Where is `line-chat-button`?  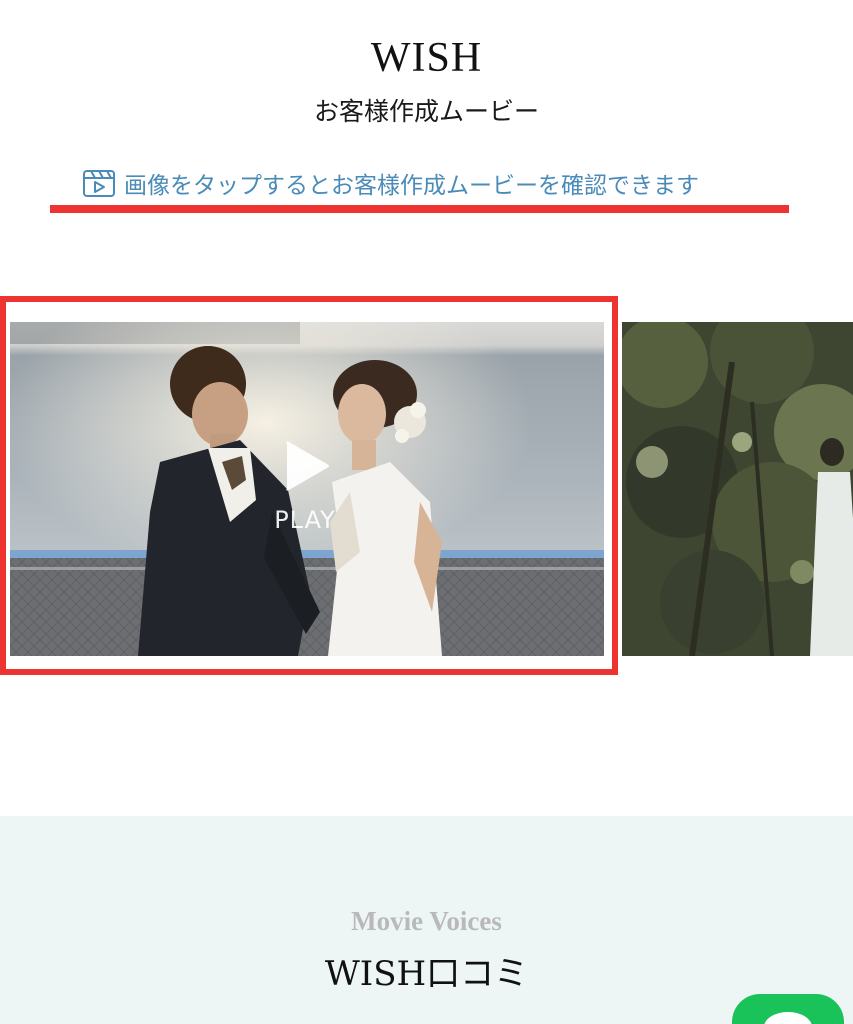 line-chat-button is located at coordinates (788, 1009).